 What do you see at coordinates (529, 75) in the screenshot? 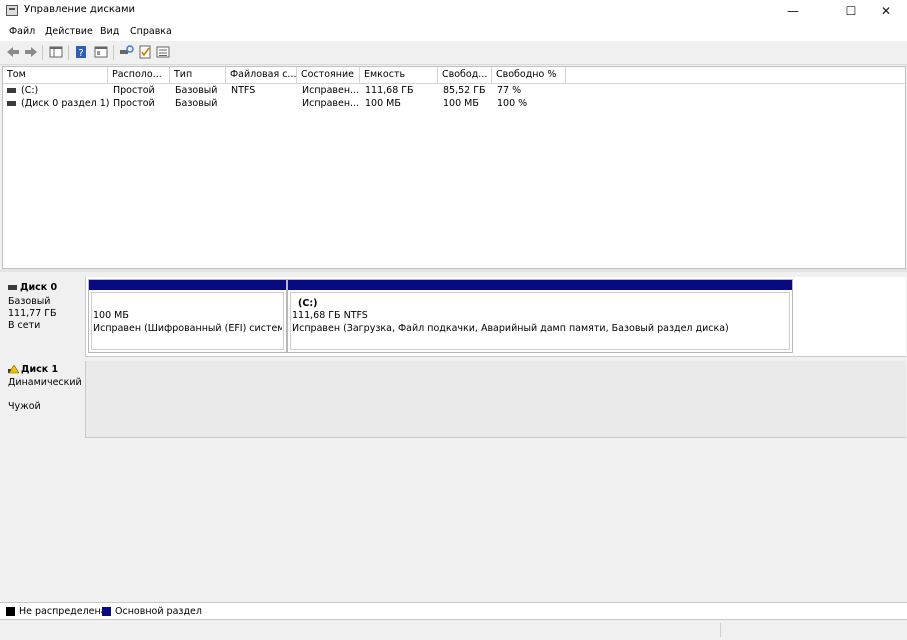
I see `column-header-free-percent: Свободно %` at bounding box center [529, 75].